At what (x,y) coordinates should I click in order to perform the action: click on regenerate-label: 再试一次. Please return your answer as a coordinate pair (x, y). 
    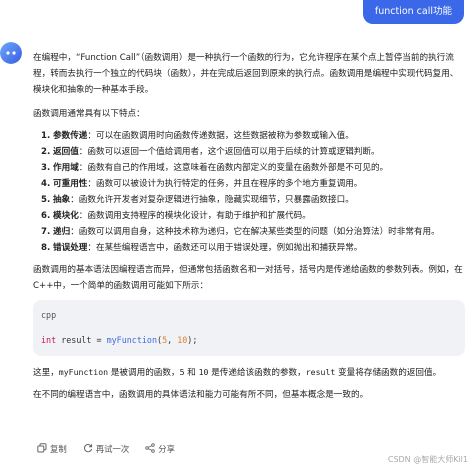
    Looking at the image, I should click on (112, 449).